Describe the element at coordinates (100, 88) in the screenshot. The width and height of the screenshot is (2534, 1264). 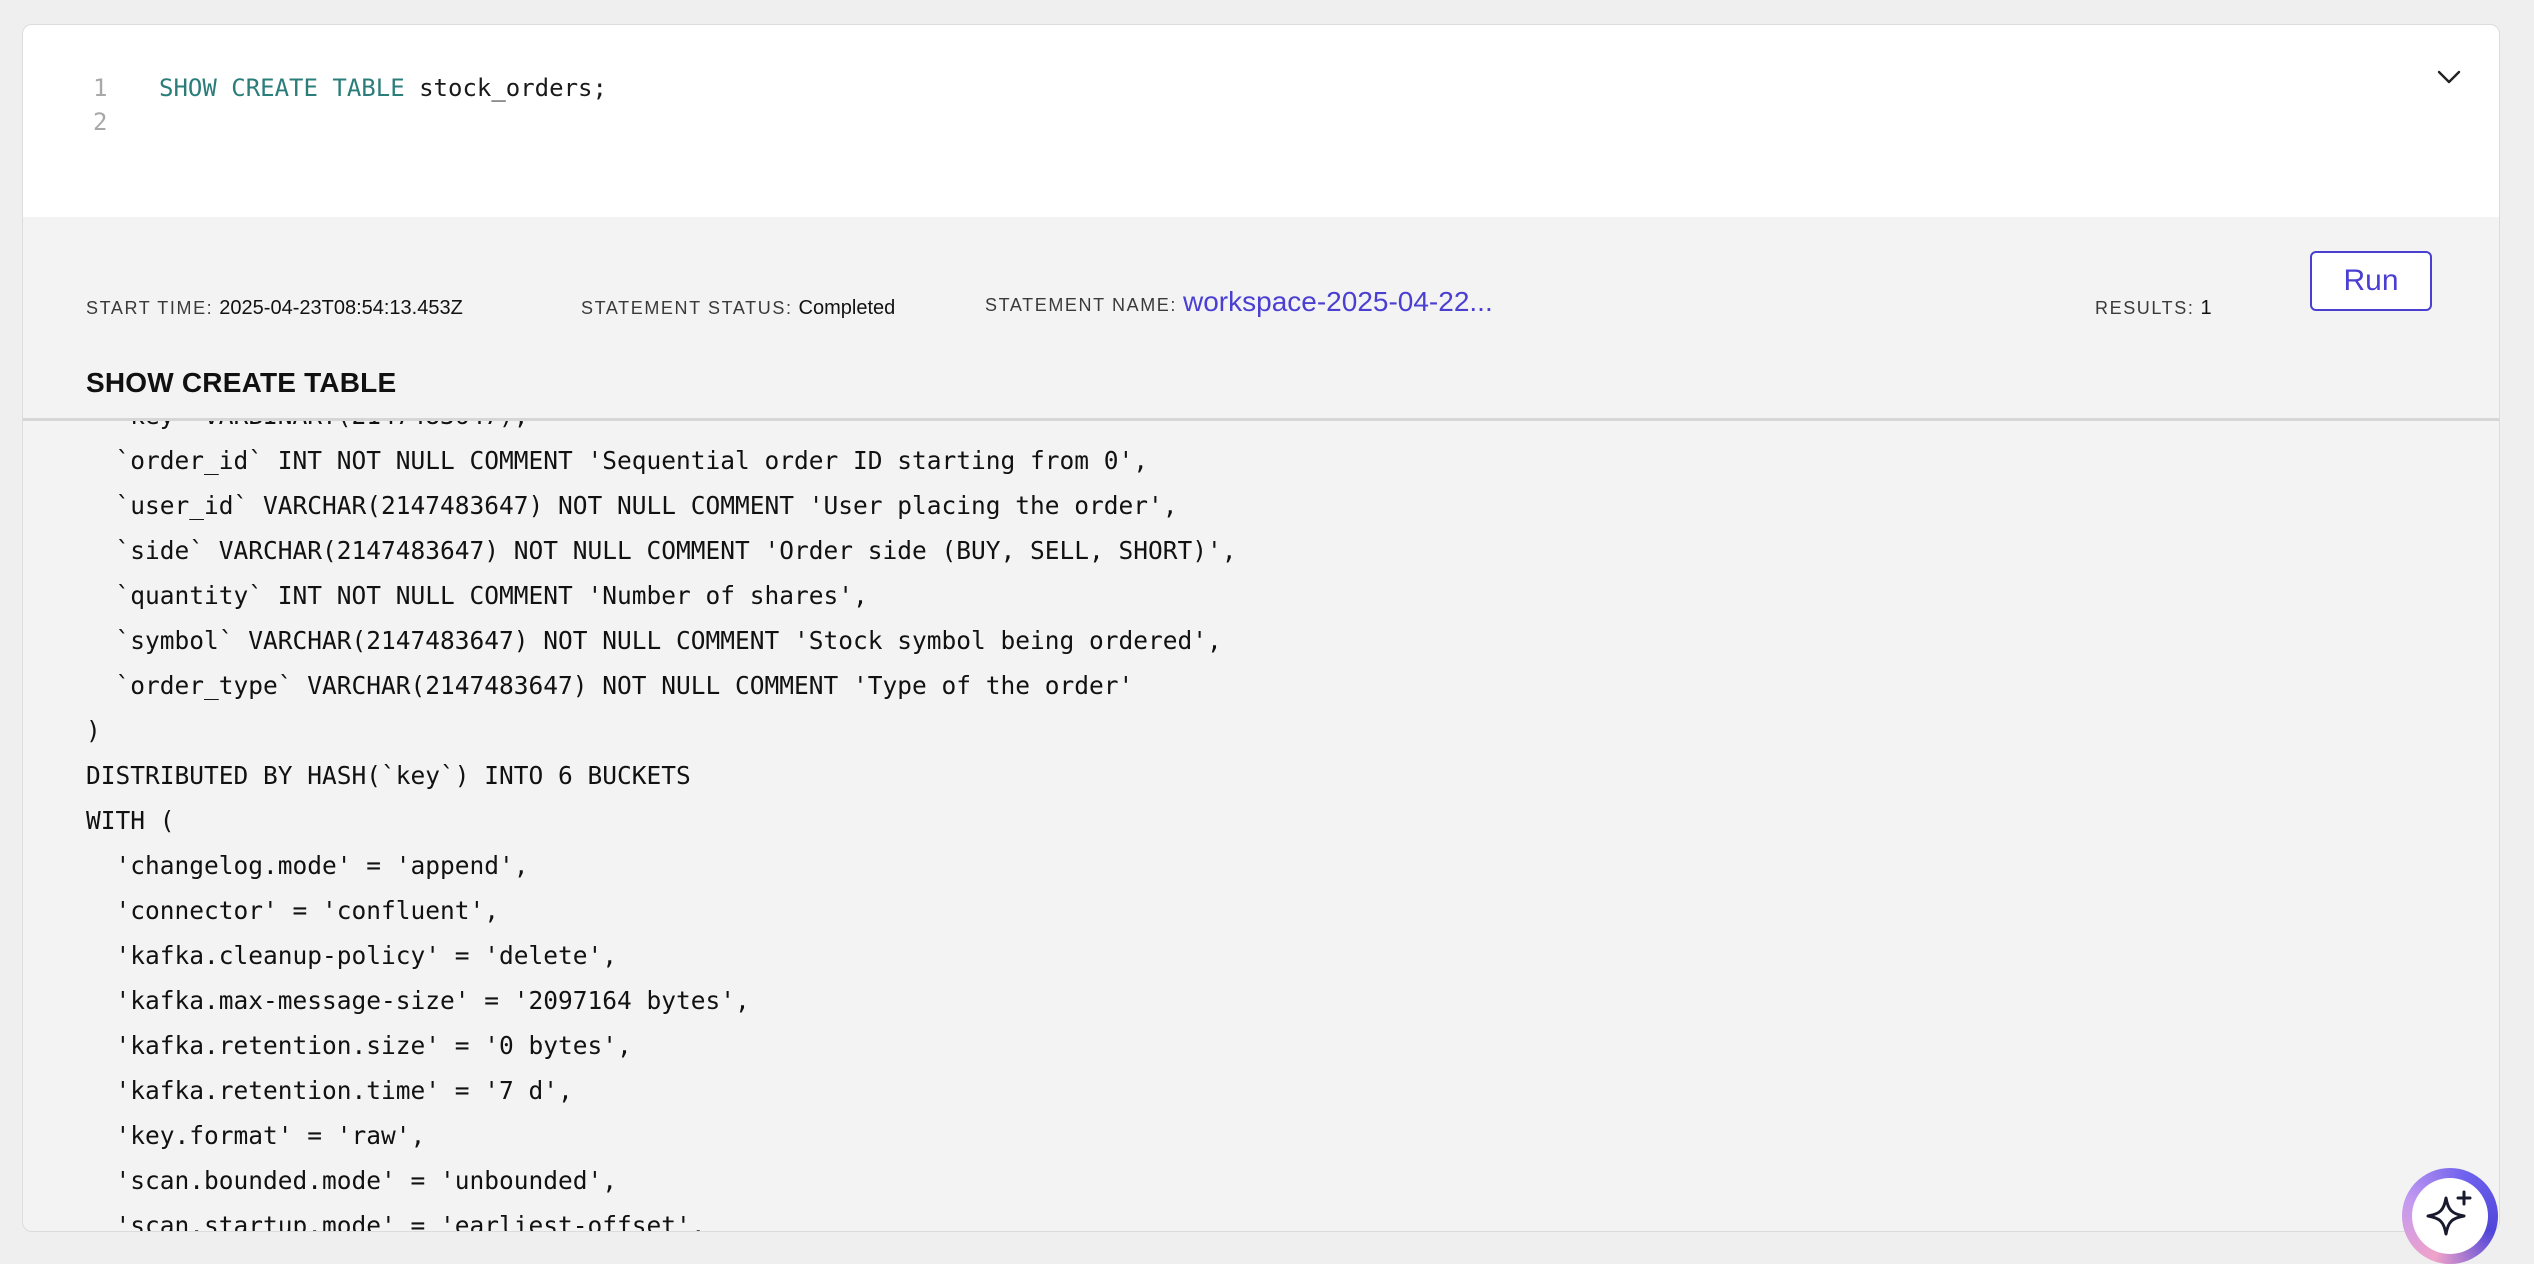
I see `line-number: 1` at that location.